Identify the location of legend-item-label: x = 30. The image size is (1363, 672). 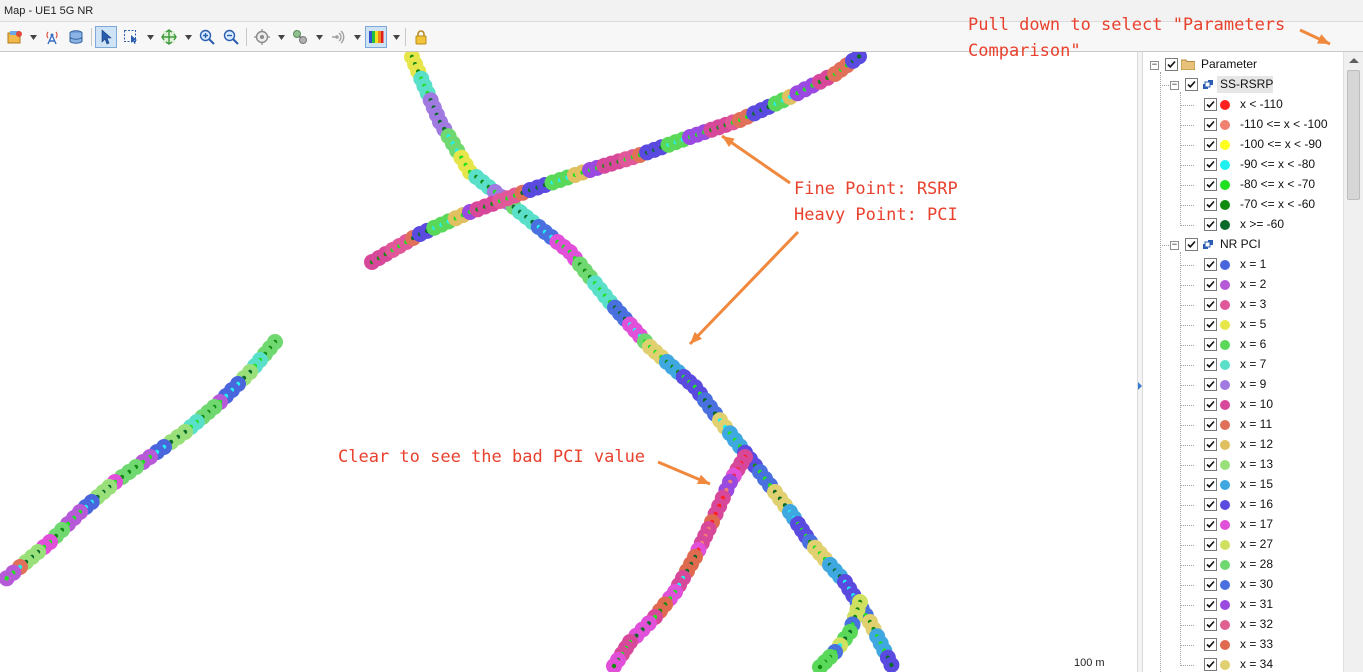
(1257, 584).